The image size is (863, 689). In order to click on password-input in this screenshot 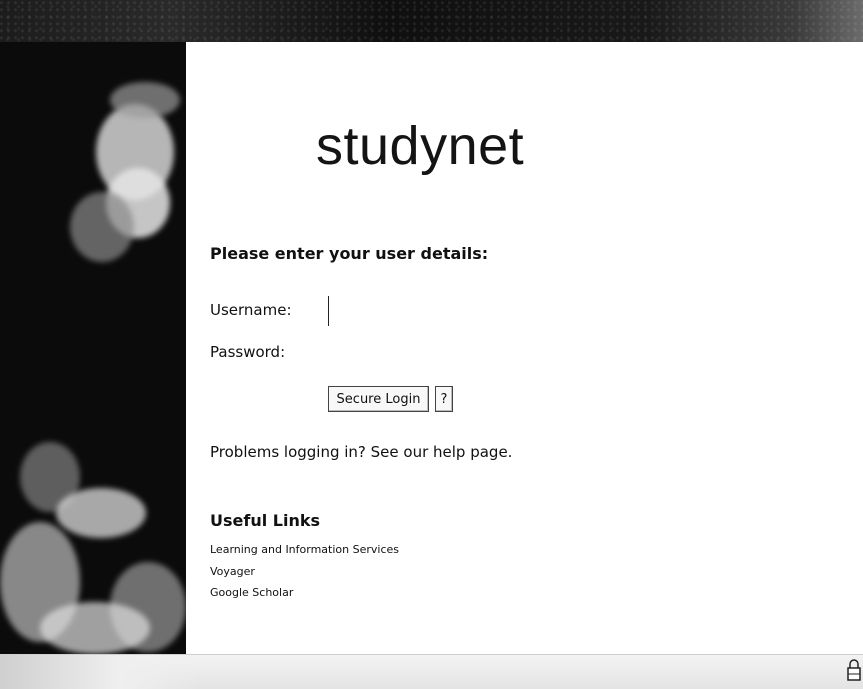, I will do `click(428, 353)`.